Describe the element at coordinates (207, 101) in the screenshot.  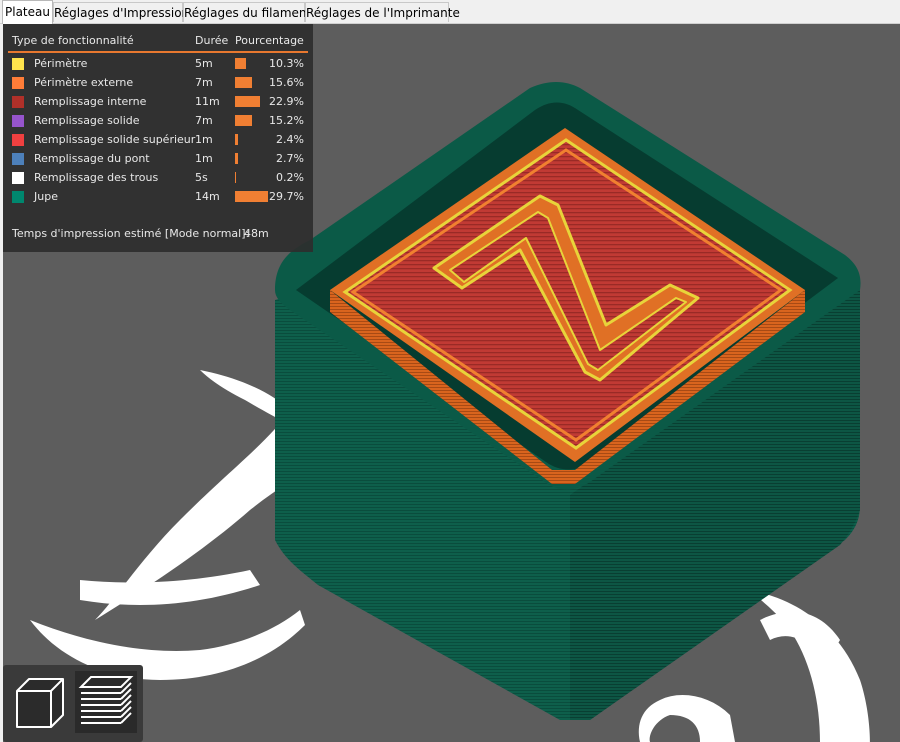
I see `legend-duration: 11m` at that location.